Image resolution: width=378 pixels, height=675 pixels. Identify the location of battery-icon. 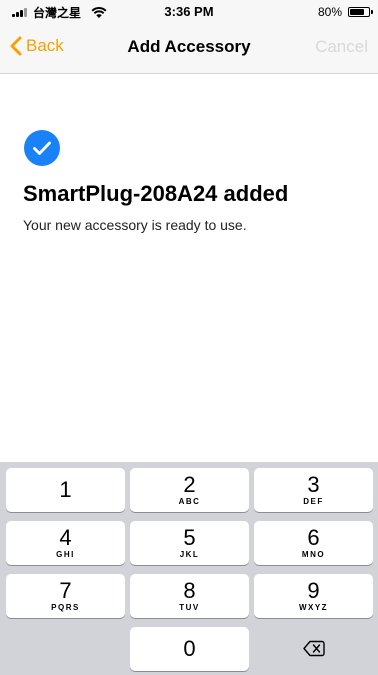
(359, 12).